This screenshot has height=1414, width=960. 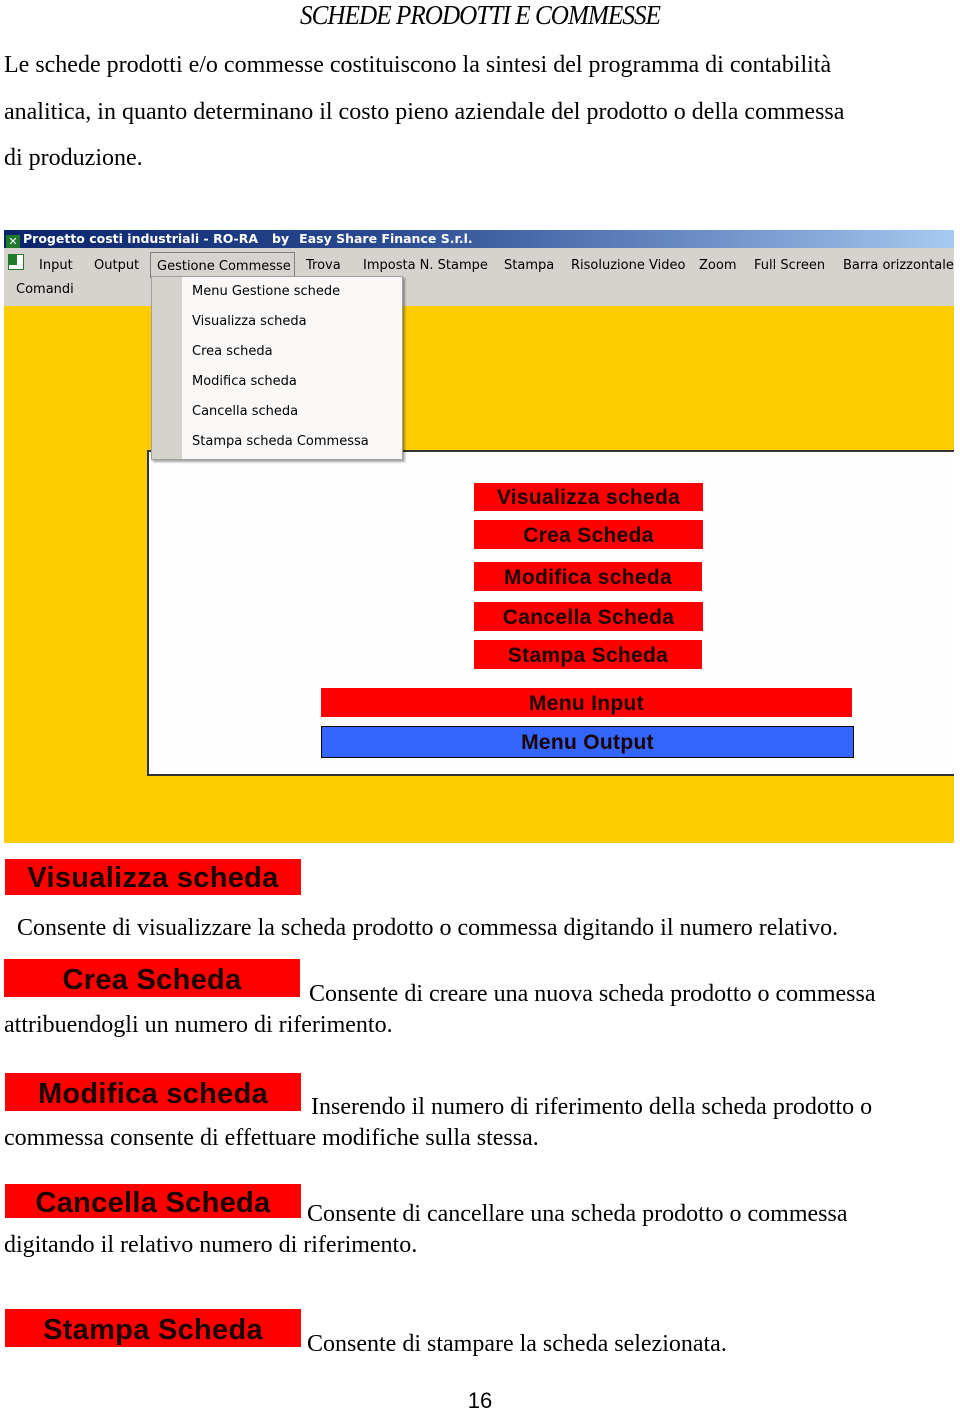 I want to click on window-title-company: Easy Share Finance S.r.l., so click(x=386, y=238).